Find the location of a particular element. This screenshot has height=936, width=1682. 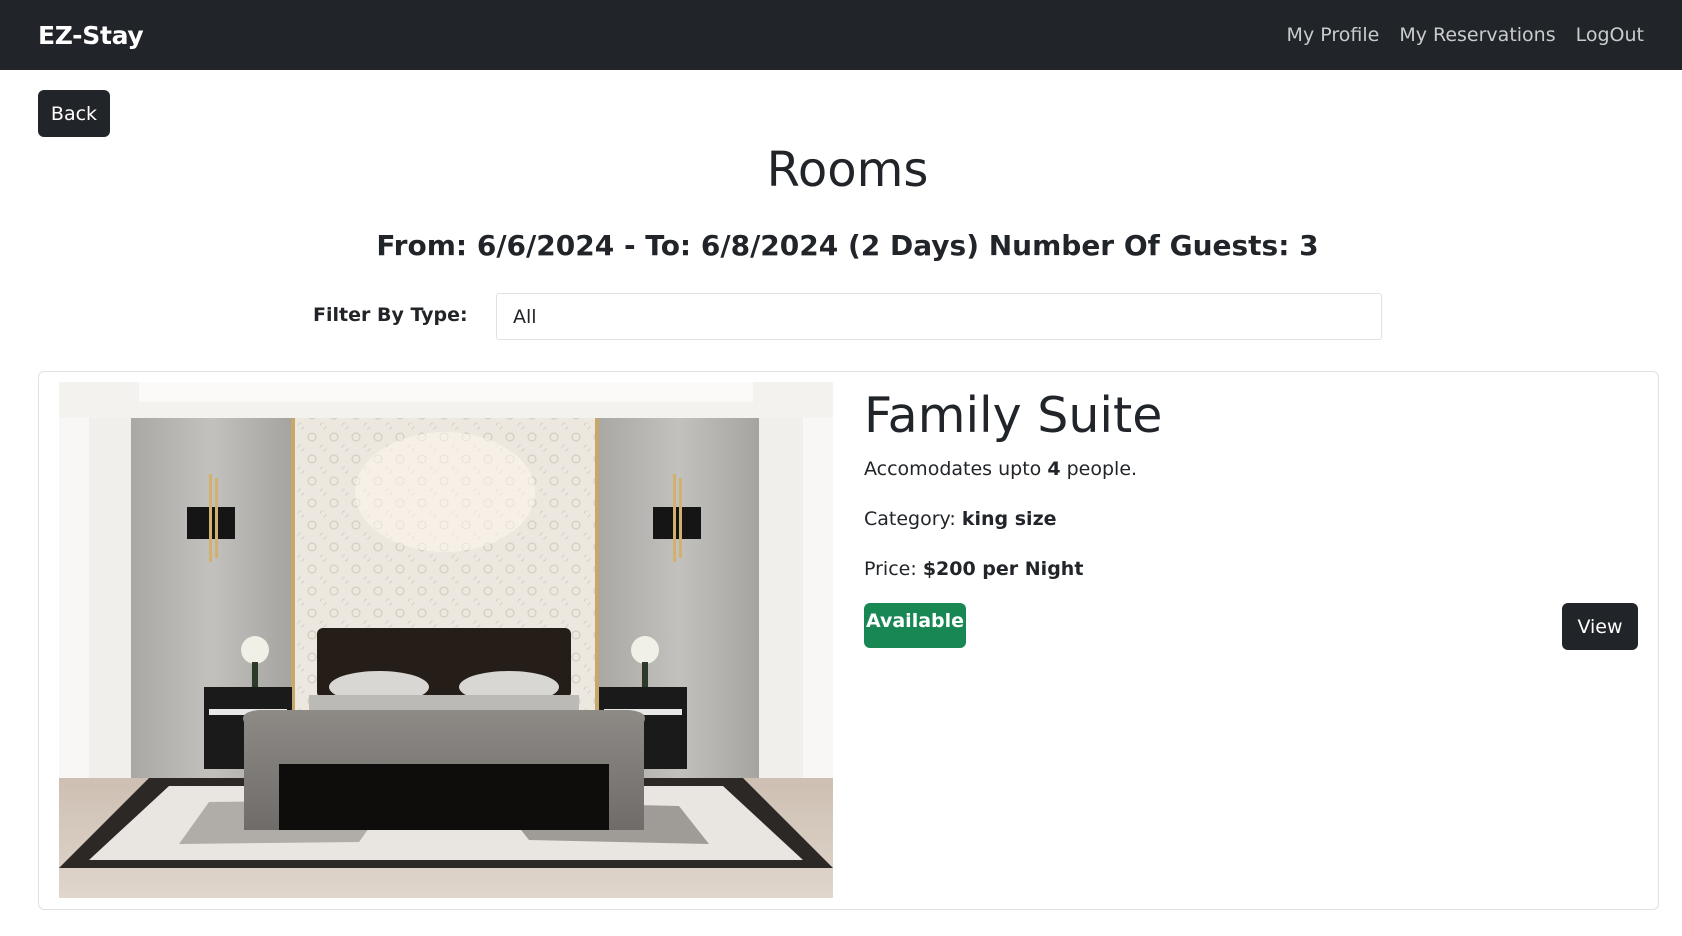

nav-link-my-reservations: My Reservations is located at coordinates (1477, 35).